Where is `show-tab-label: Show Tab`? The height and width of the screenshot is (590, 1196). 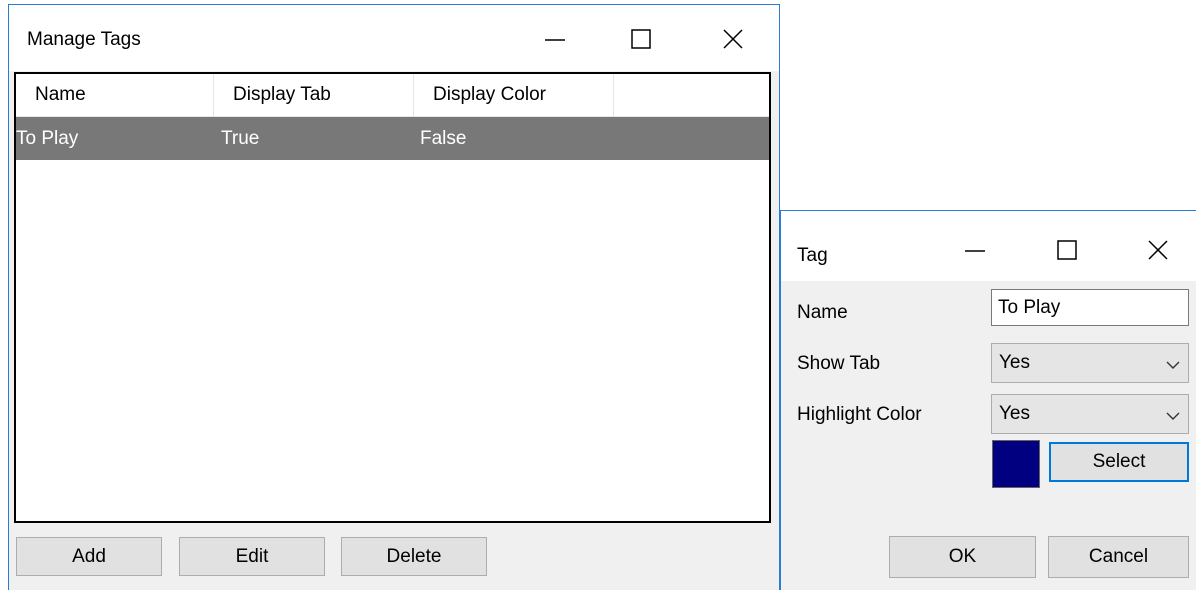 show-tab-label: Show Tab is located at coordinates (839, 363).